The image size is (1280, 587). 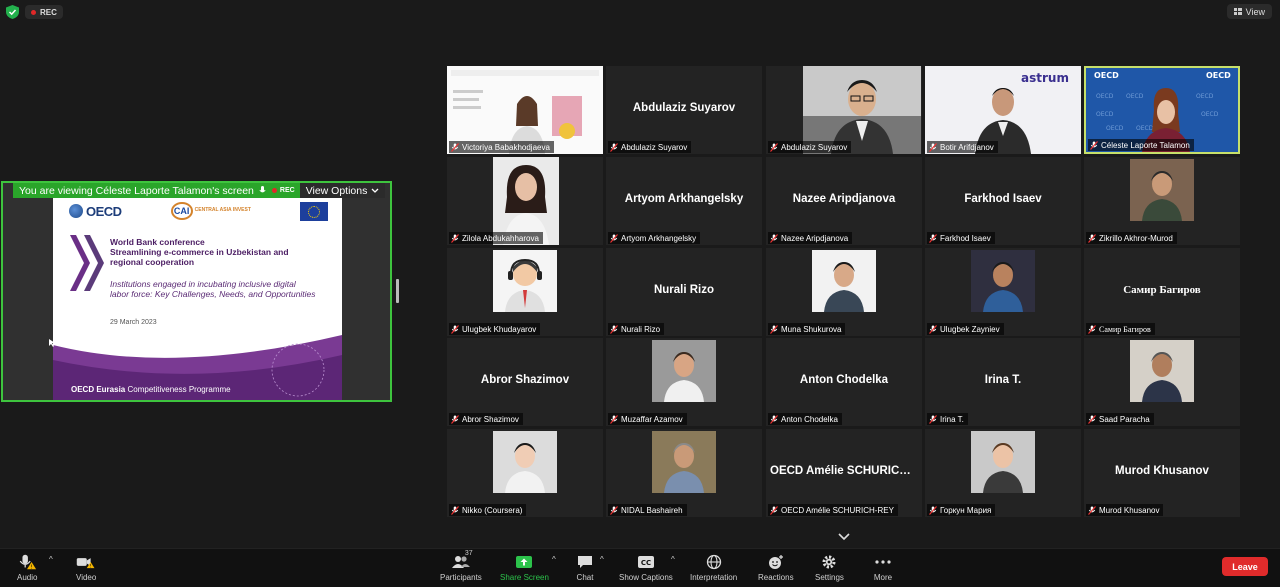 I want to click on participant-tile: astrum Botir Arifdjanov, so click(x=1003, y=110).